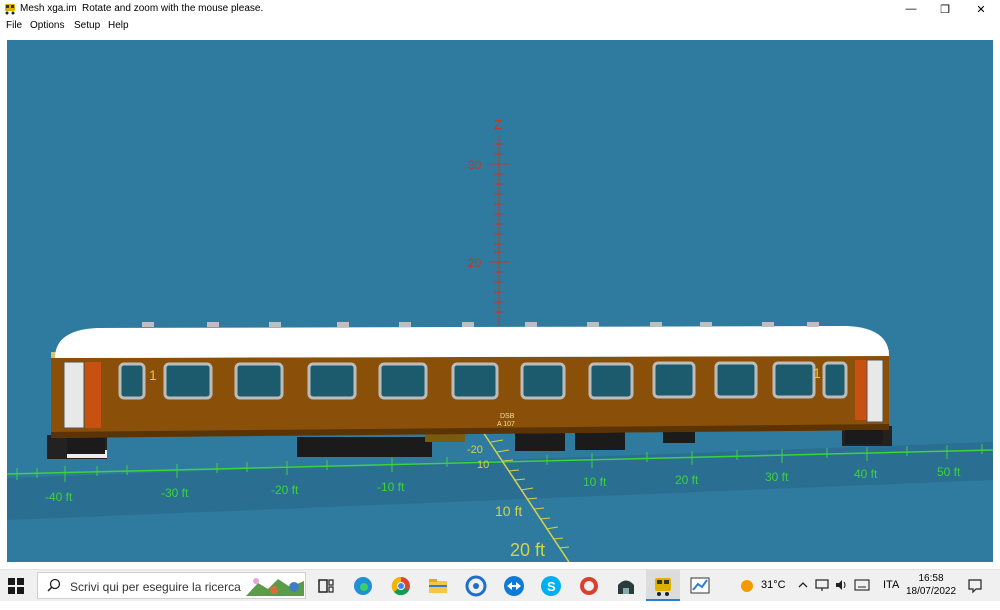 The image size is (1000, 610). I want to click on z-tick-20: 20, so click(475, 263).